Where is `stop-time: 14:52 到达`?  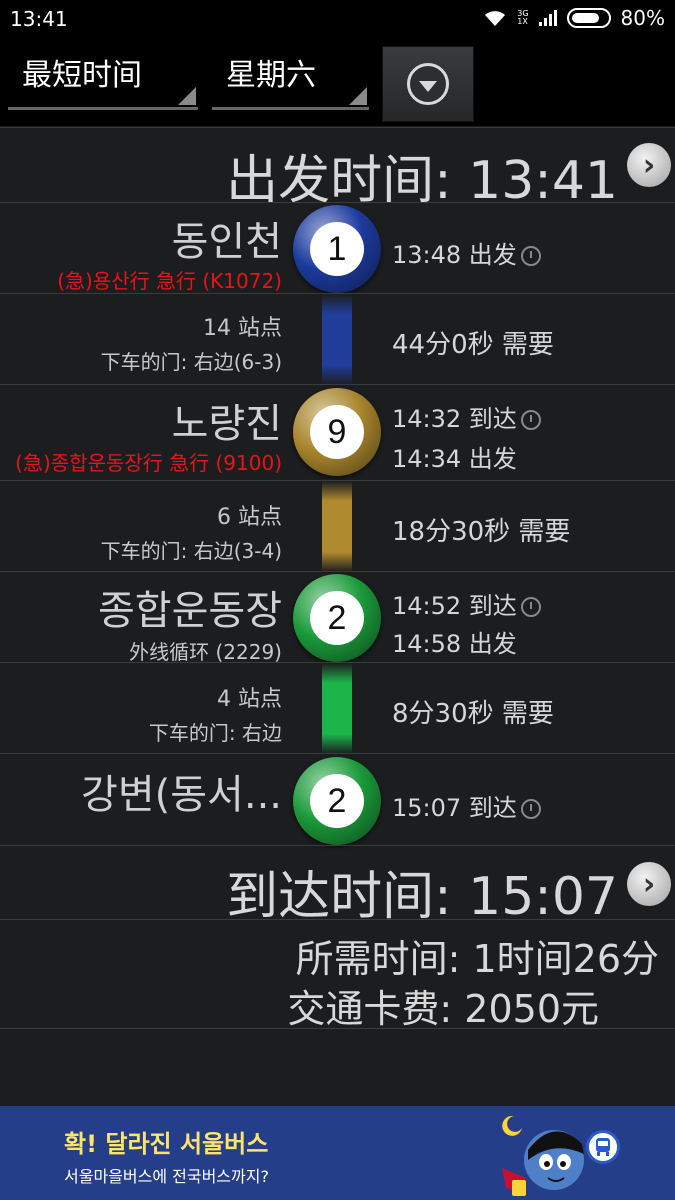 stop-time: 14:52 到达 is located at coordinates (466, 603).